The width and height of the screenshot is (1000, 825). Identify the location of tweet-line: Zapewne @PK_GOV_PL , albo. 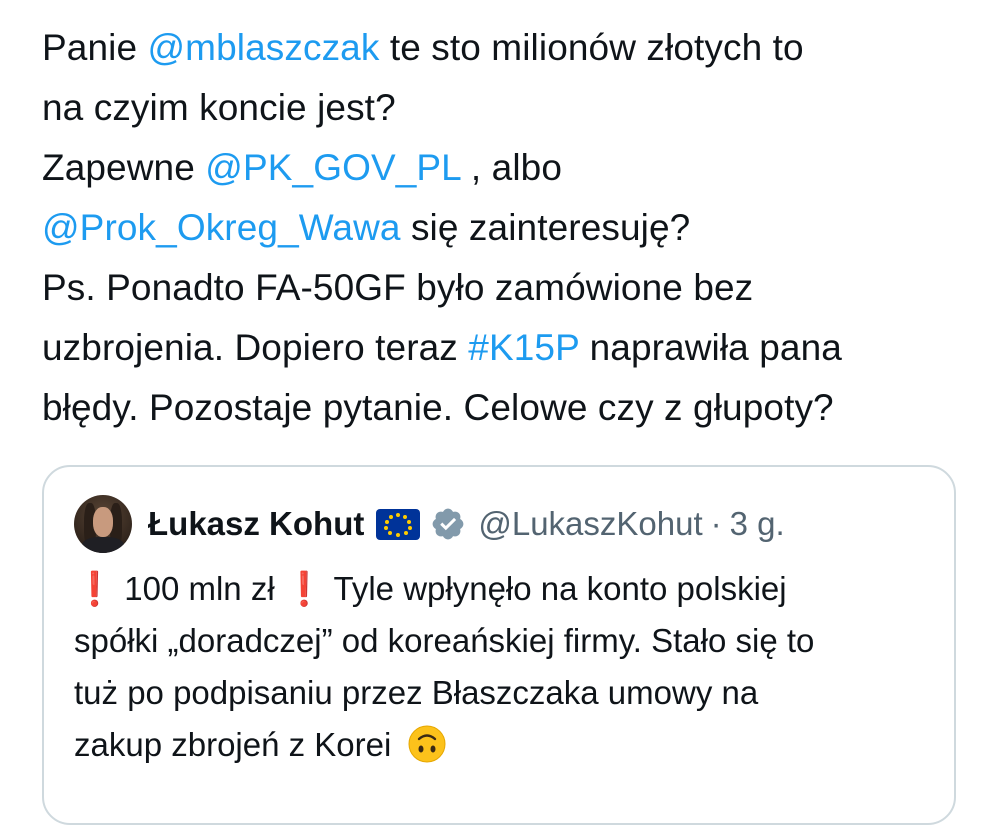
(302, 167).